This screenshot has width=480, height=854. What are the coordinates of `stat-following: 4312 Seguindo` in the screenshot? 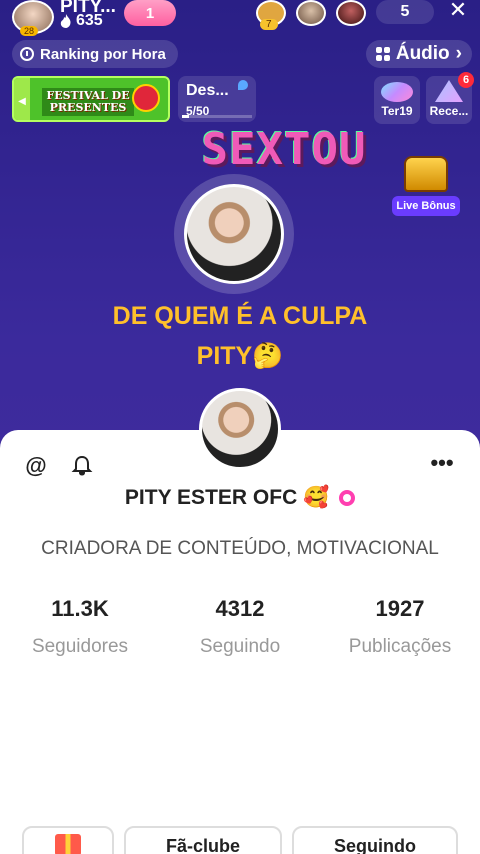 It's located at (240, 627).